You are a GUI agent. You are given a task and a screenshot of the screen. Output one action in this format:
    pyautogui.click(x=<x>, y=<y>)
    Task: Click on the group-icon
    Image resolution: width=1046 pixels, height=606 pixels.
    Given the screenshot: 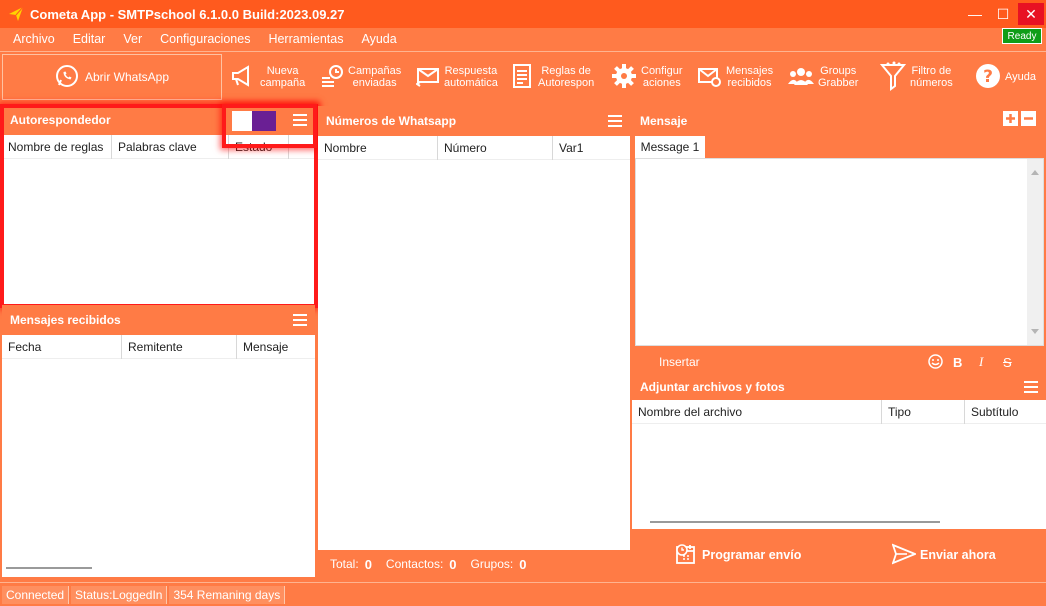 What is the action you would take?
    pyautogui.click(x=801, y=77)
    